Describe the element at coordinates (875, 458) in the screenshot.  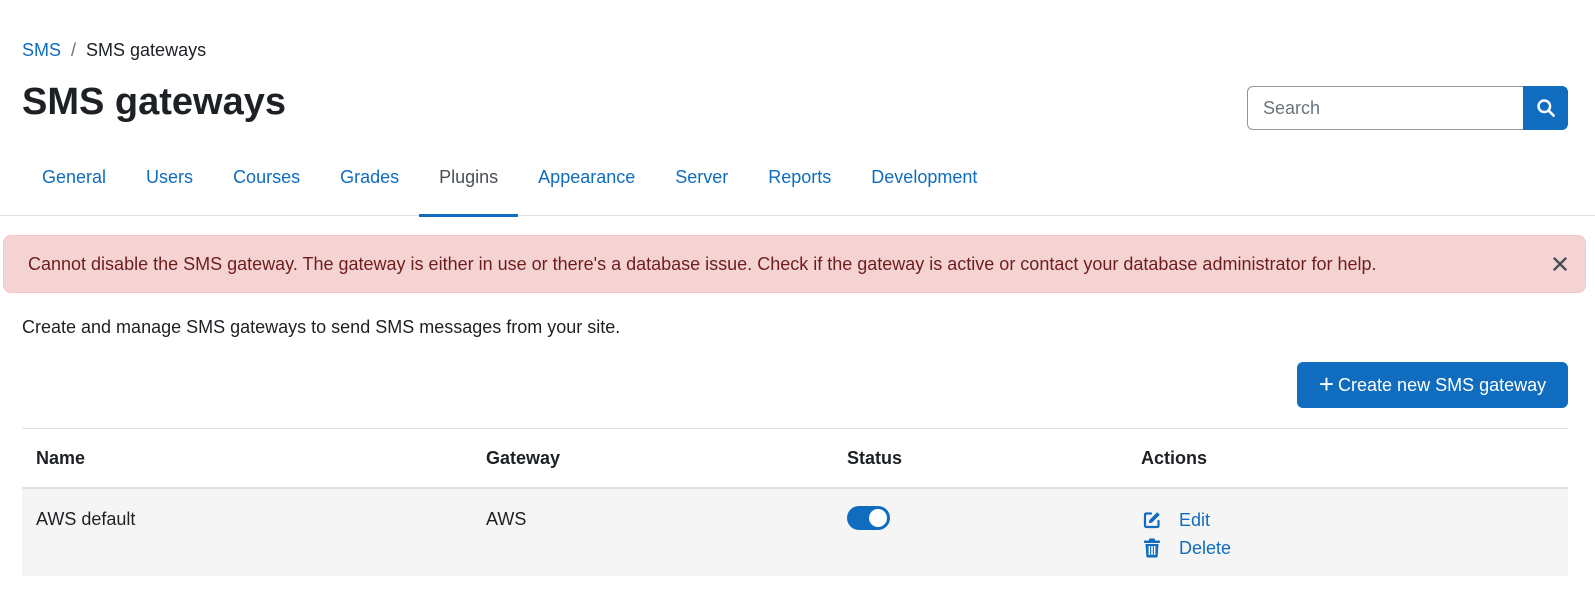
I see `column-header-status: Status` at that location.